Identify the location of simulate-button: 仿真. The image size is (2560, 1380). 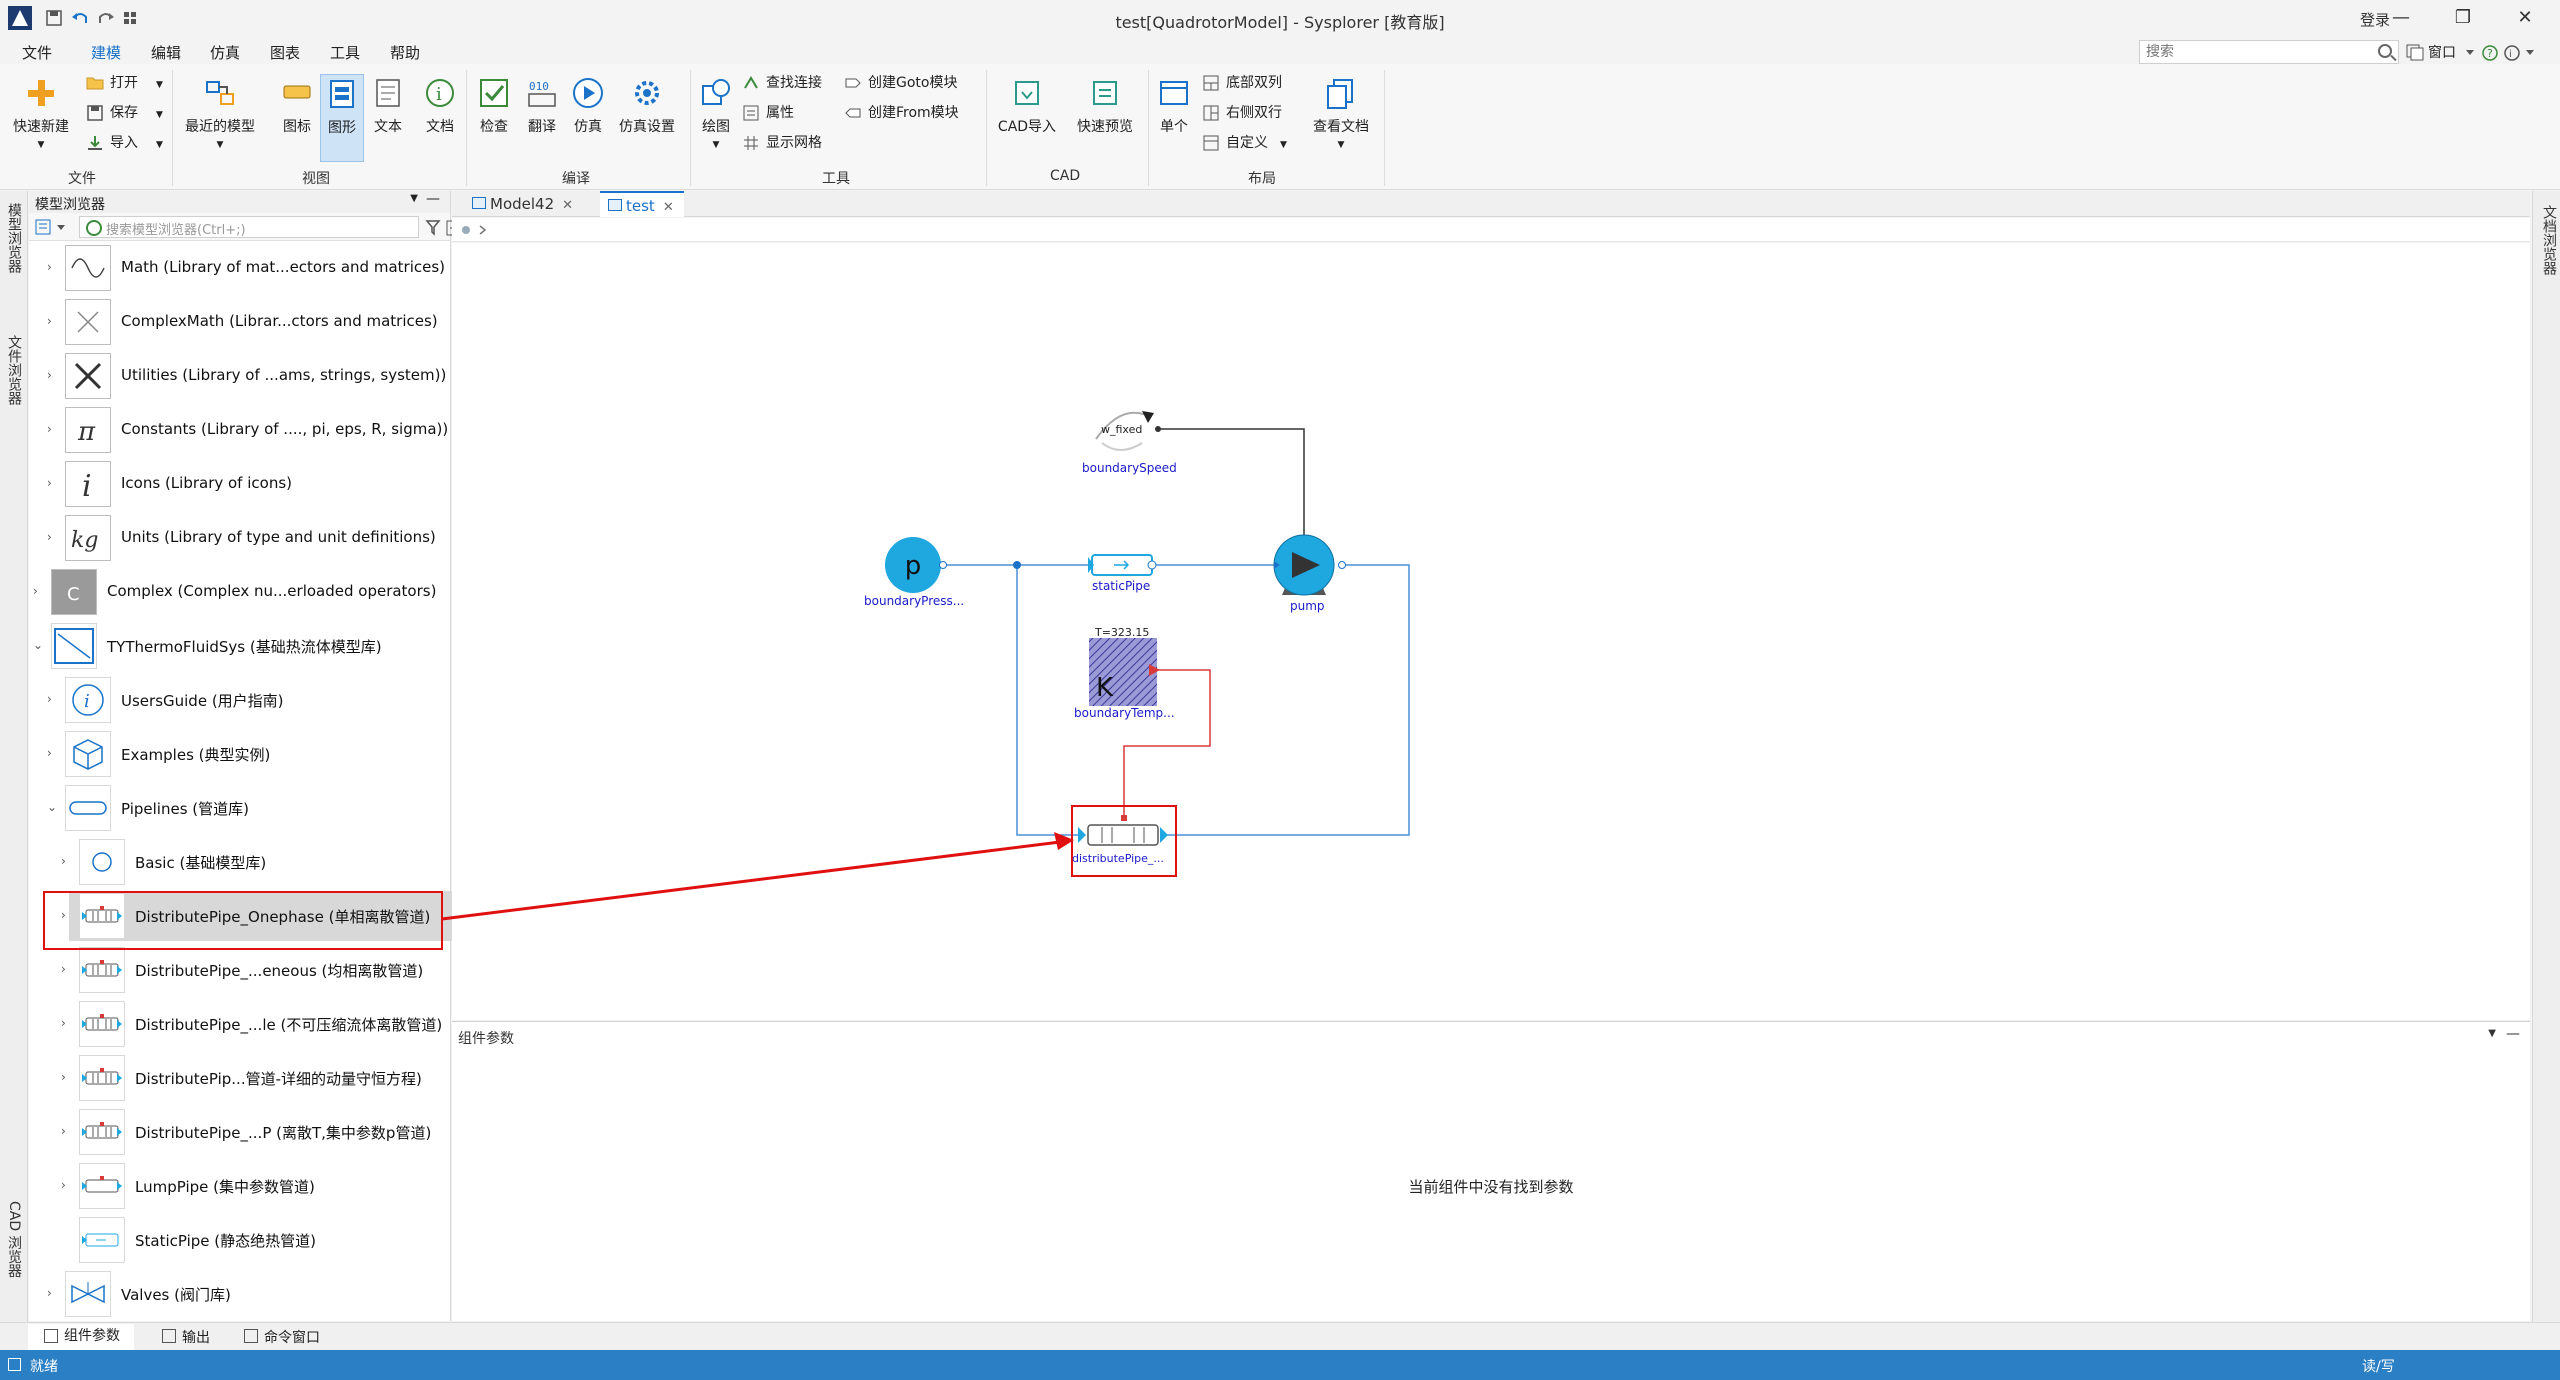
(588, 106).